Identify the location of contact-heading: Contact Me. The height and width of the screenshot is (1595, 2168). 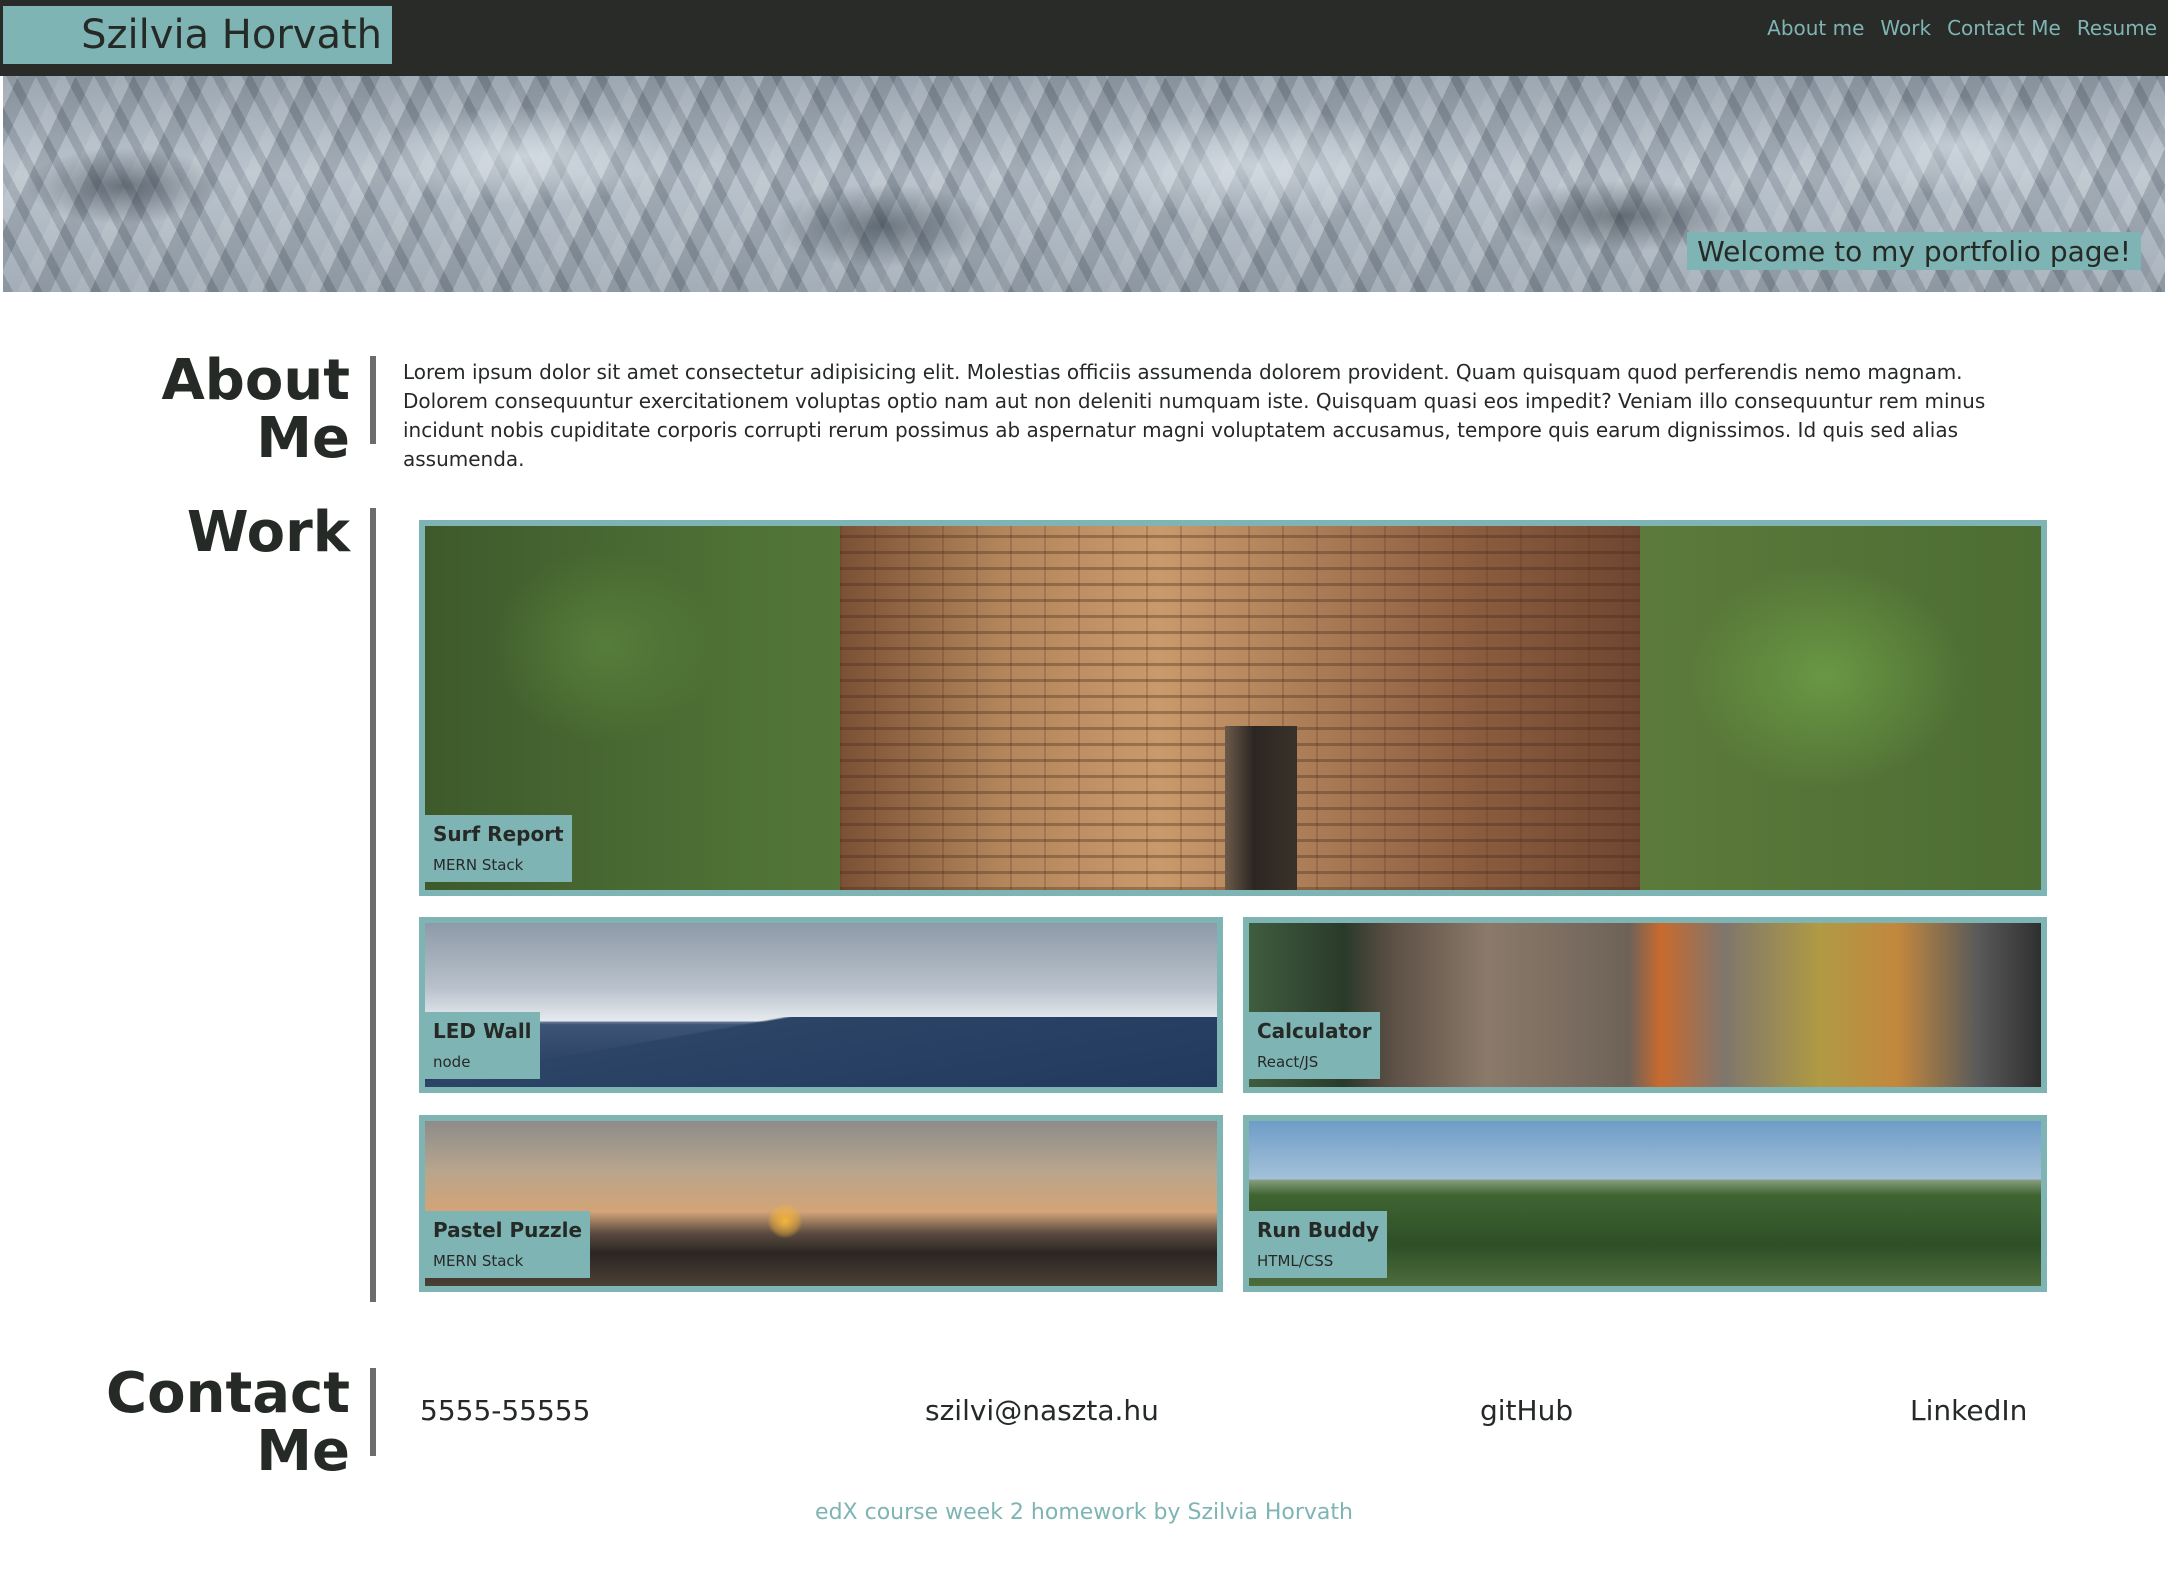
(175, 1423).